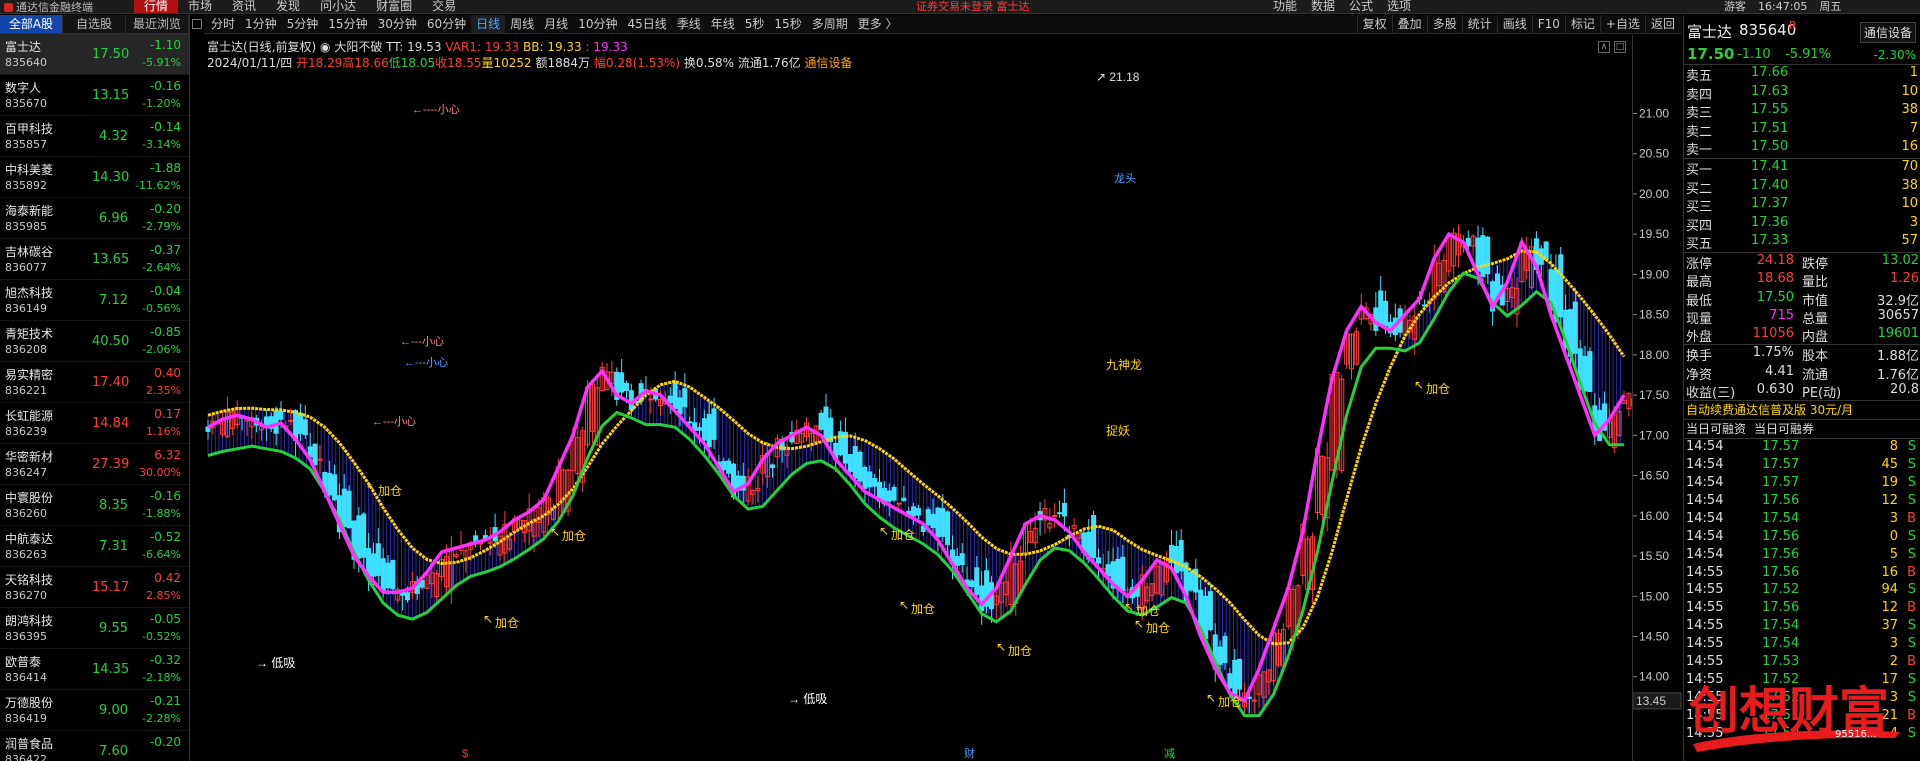 The width and height of the screenshot is (1920, 761). What do you see at coordinates (94, 54) in the screenshot?
I see `stock-row: 富士达 835640 17.50 -1.10 -5.91%` at bounding box center [94, 54].